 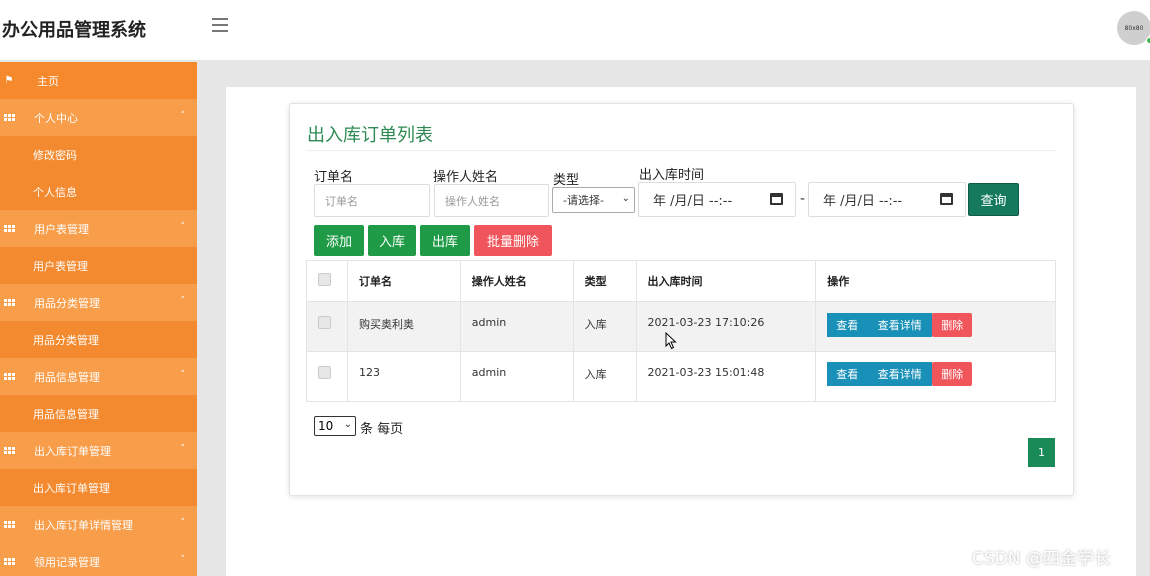 I want to click on select-all-checkbox, so click(x=324, y=279).